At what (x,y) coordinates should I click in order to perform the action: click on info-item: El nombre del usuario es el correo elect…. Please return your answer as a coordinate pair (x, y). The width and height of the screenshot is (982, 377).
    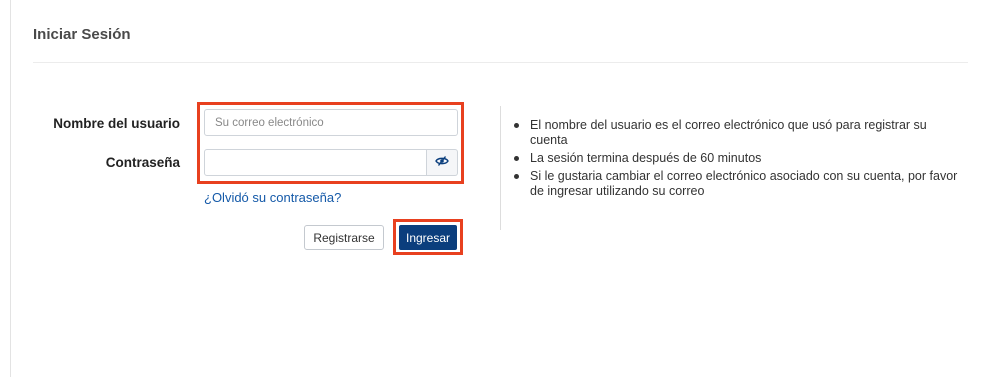
    Looking at the image, I should click on (737, 133).